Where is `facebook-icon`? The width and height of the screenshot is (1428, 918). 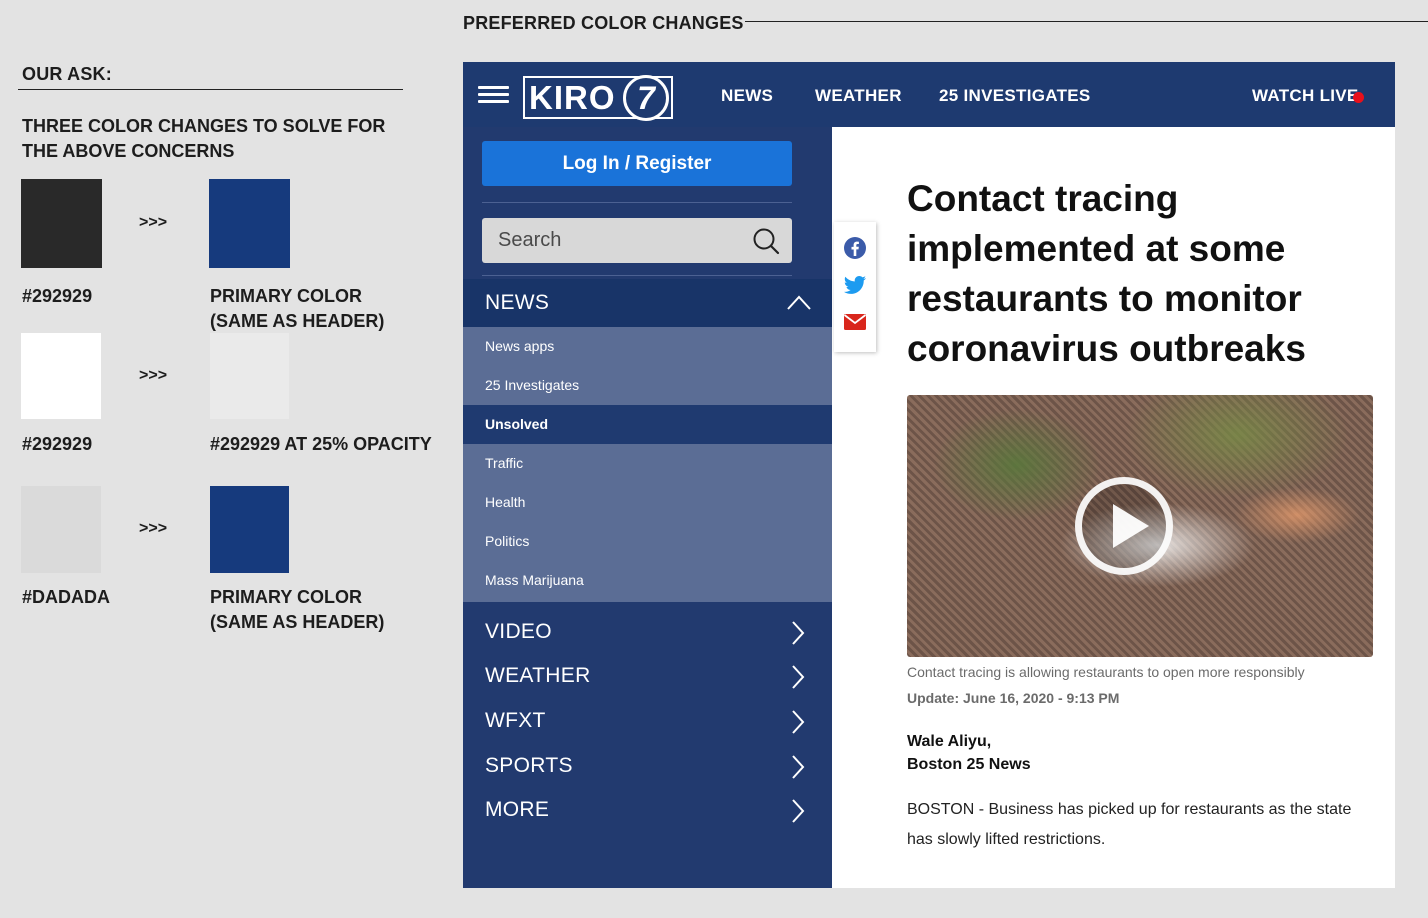
facebook-icon is located at coordinates (855, 248).